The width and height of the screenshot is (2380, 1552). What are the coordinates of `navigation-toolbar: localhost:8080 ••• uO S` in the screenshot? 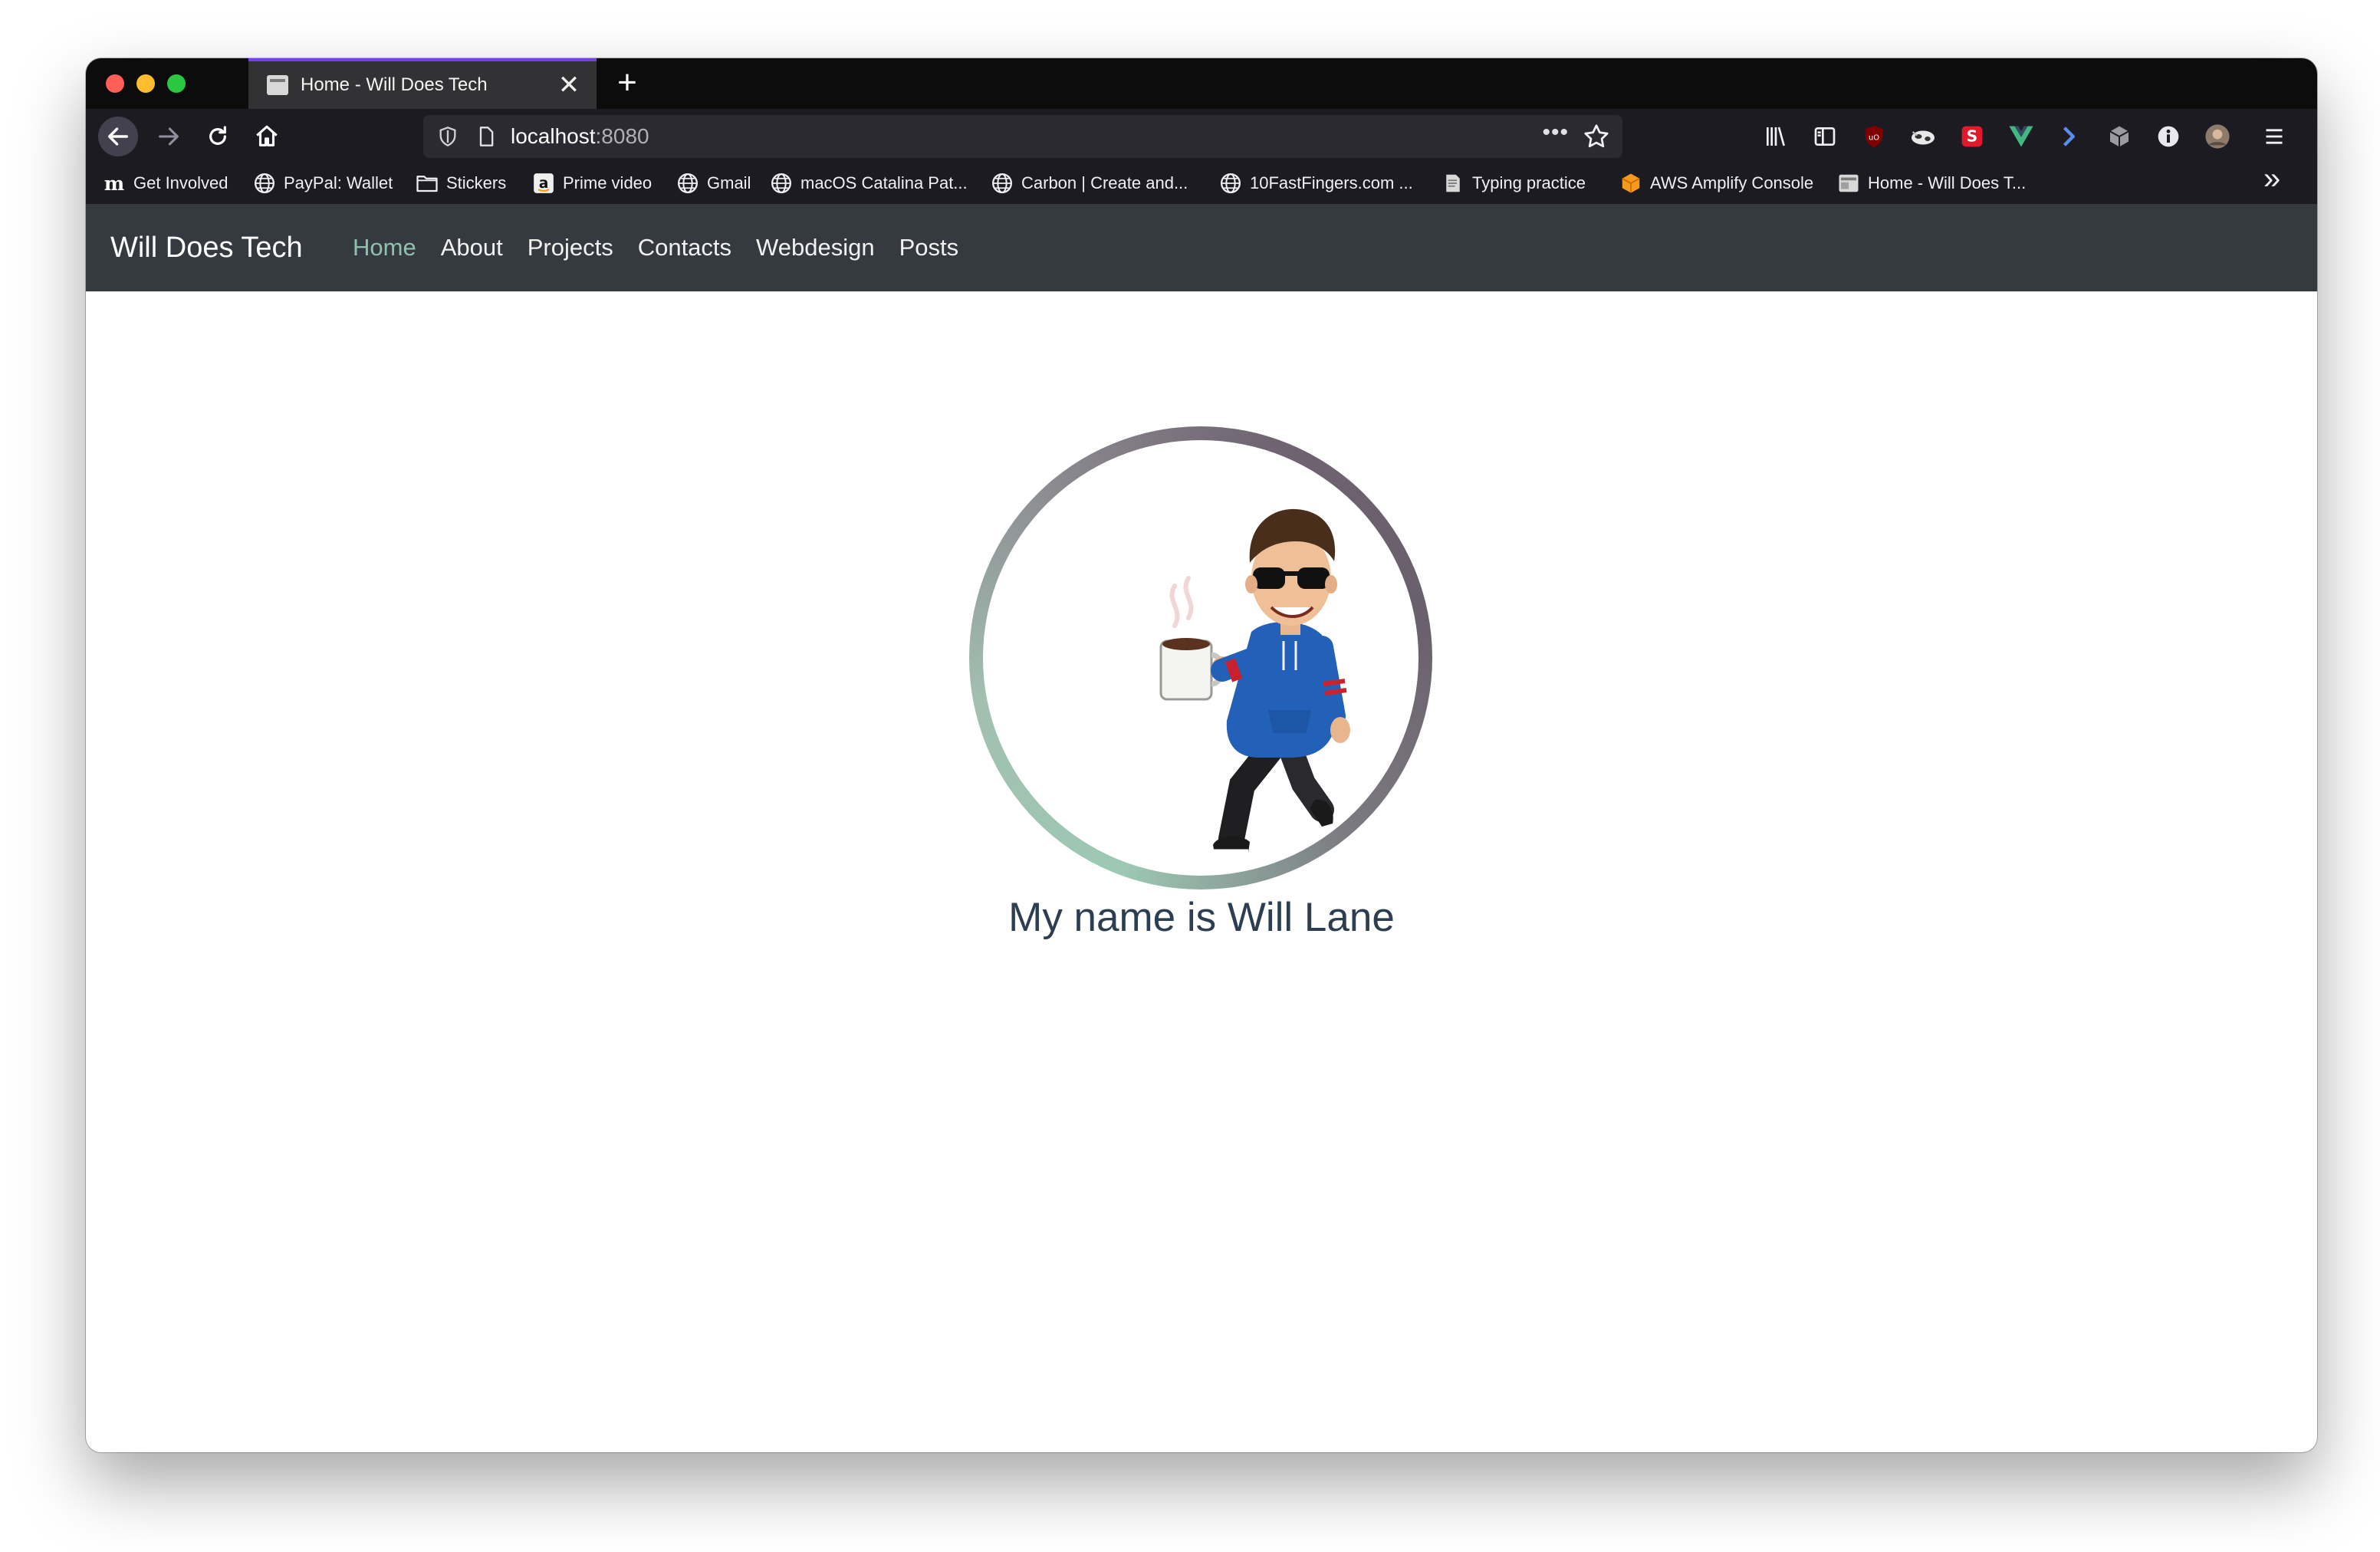 It's located at (1202, 136).